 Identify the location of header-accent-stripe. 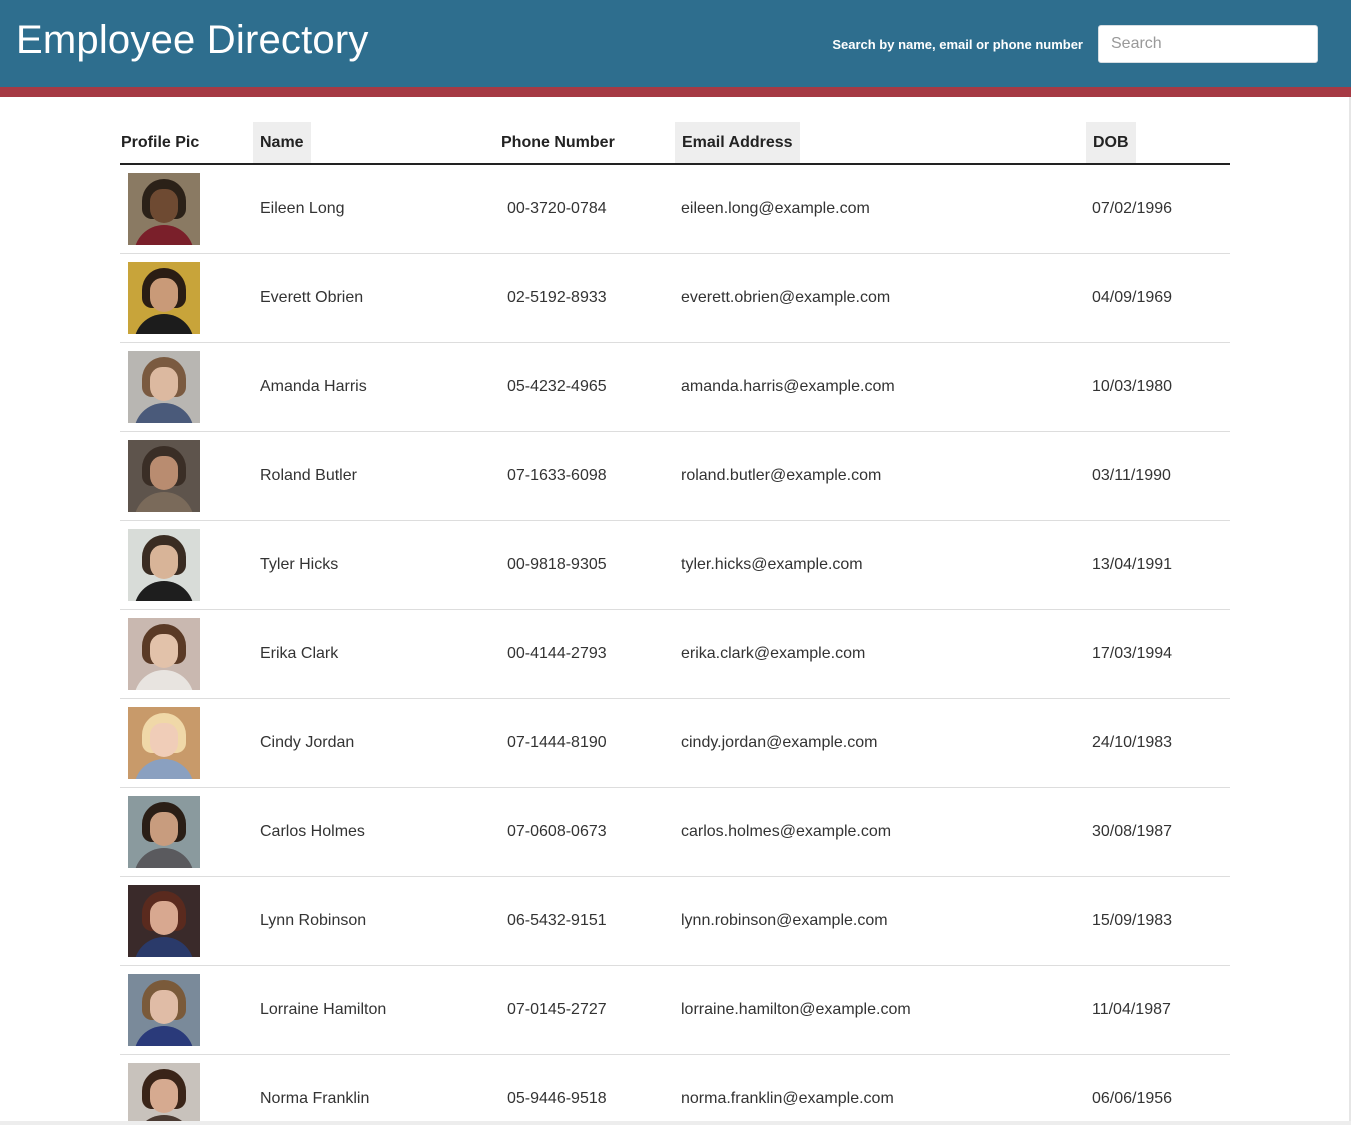
(675, 92).